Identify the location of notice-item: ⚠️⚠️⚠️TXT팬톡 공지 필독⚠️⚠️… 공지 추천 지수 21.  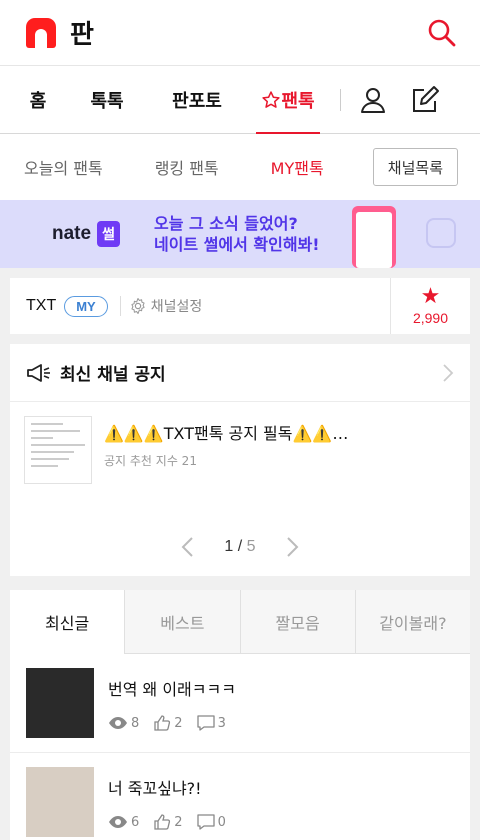
(240, 450).